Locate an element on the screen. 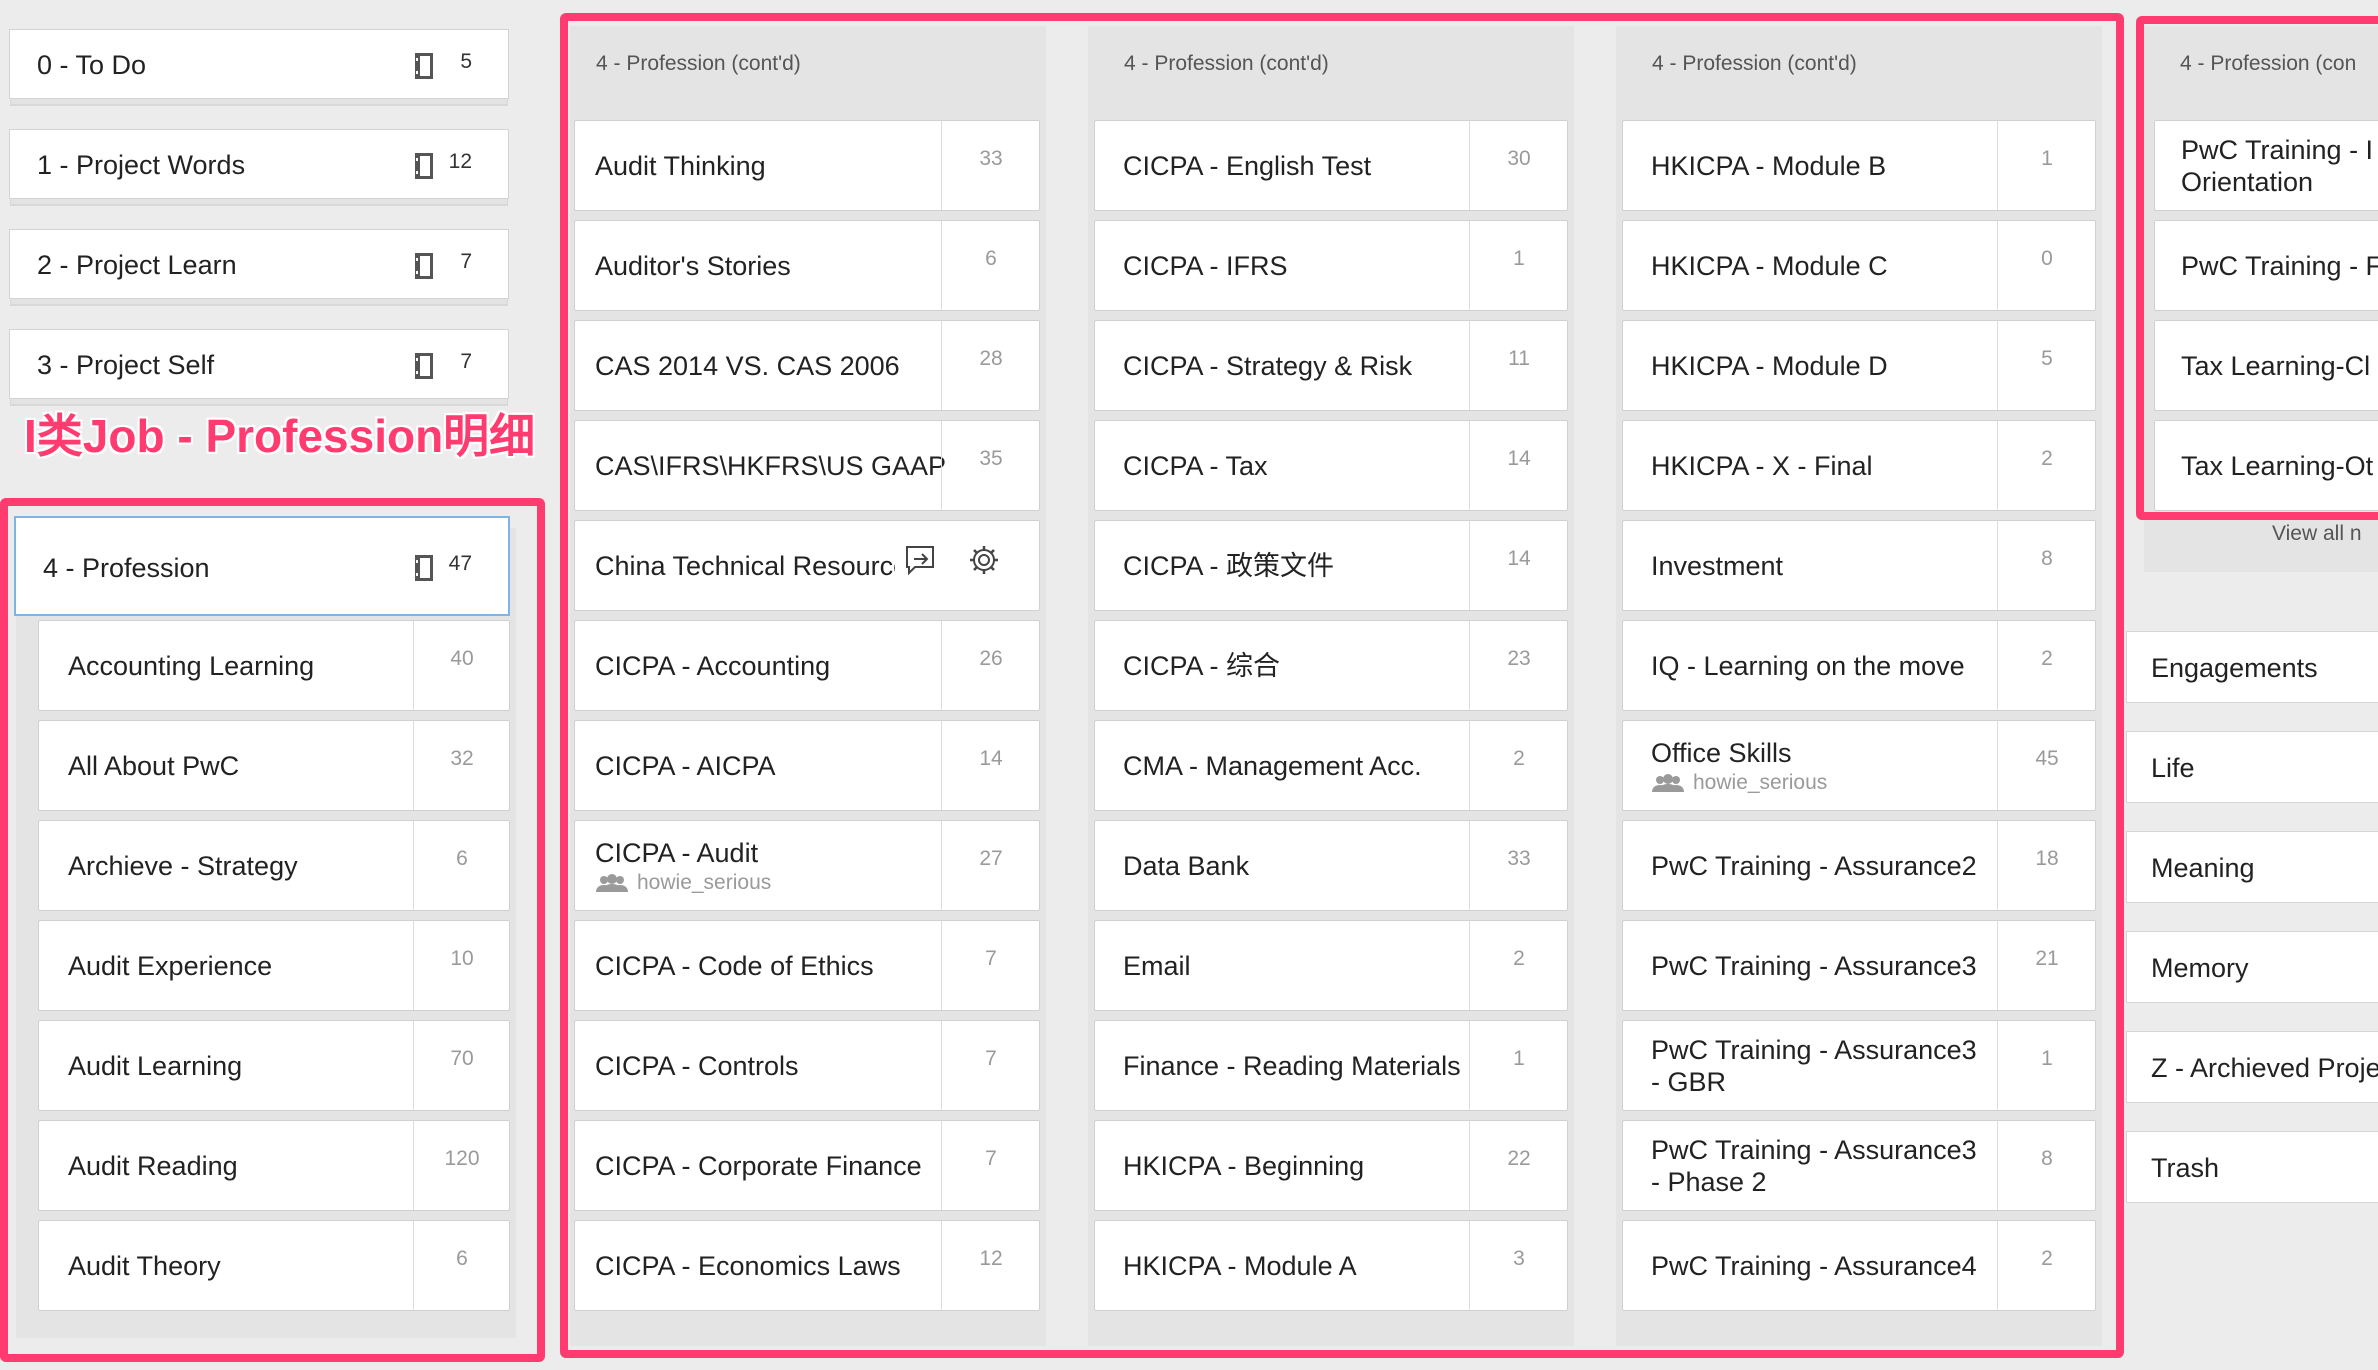 This screenshot has width=2378, height=1370. stack-trash: Trash is located at coordinates (2252, 1167).